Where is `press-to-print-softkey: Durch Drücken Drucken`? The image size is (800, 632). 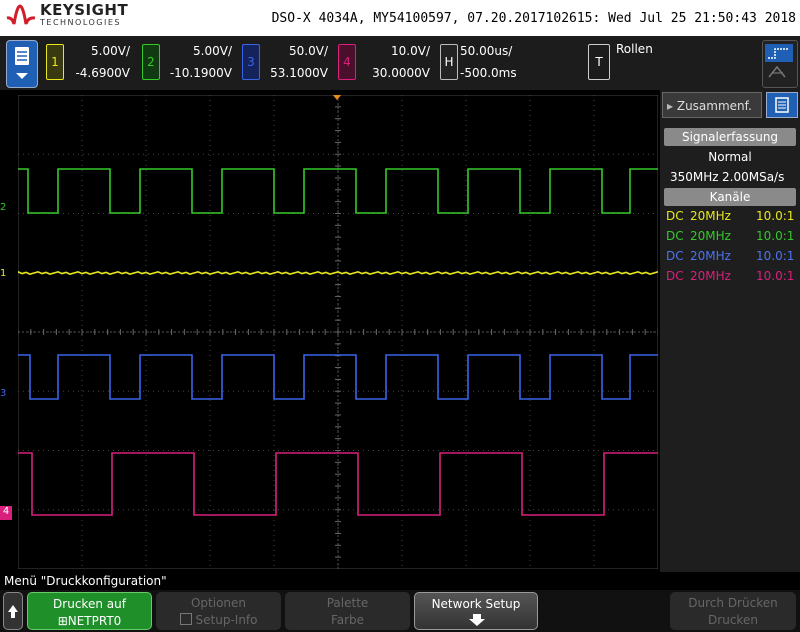 press-to-print-softkey: Durch Drücken Drucken is located at coordinates (733, 611).